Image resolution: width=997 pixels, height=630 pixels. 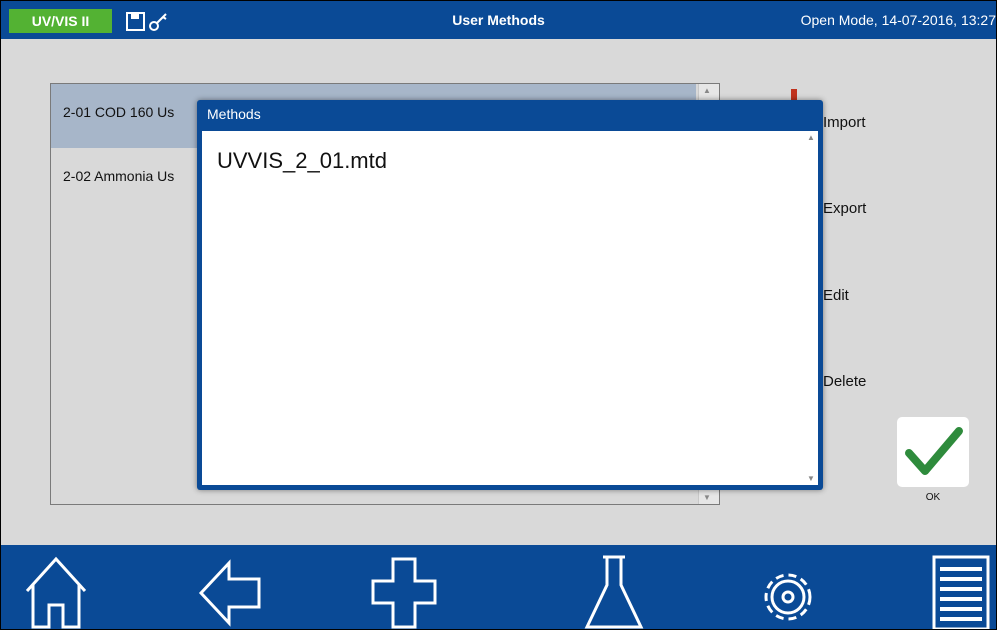 What do you see at coordinates (229, 593) in the screenshot?
I see `back-arrow-icon` at bounding box center [229, 593].